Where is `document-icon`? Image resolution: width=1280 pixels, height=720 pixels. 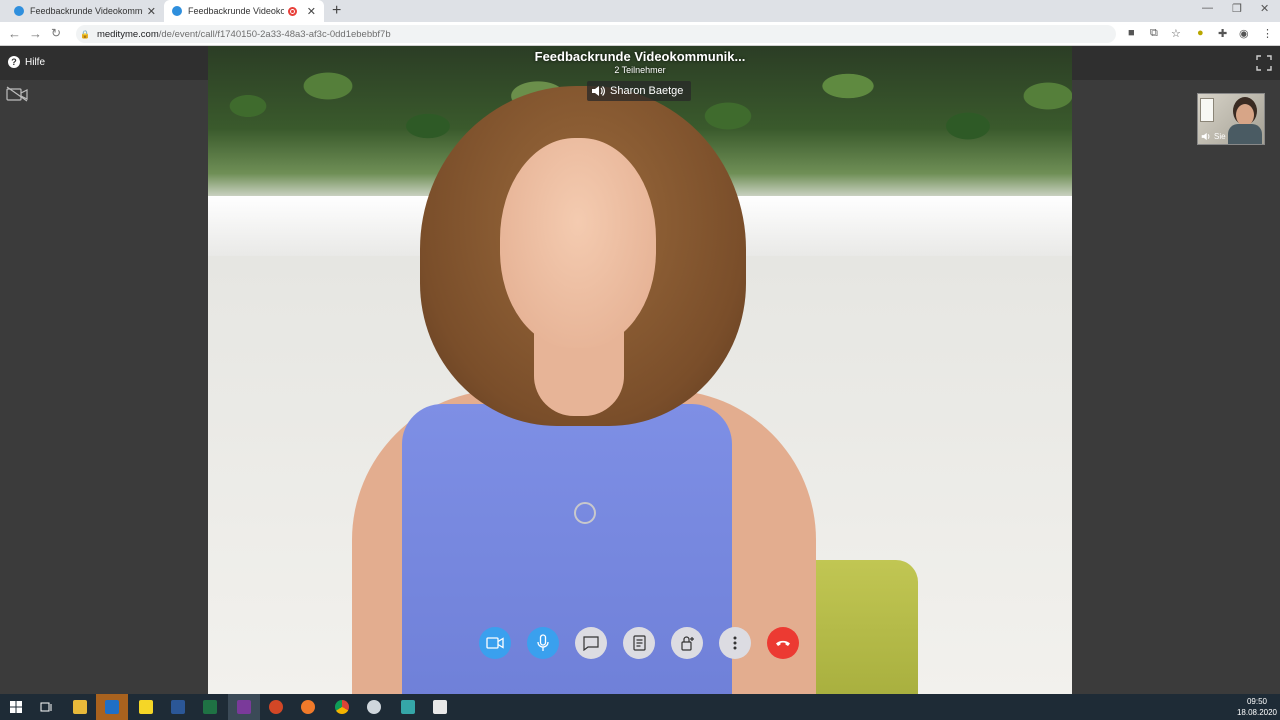
document-icon is located at coordinates (639, 643).